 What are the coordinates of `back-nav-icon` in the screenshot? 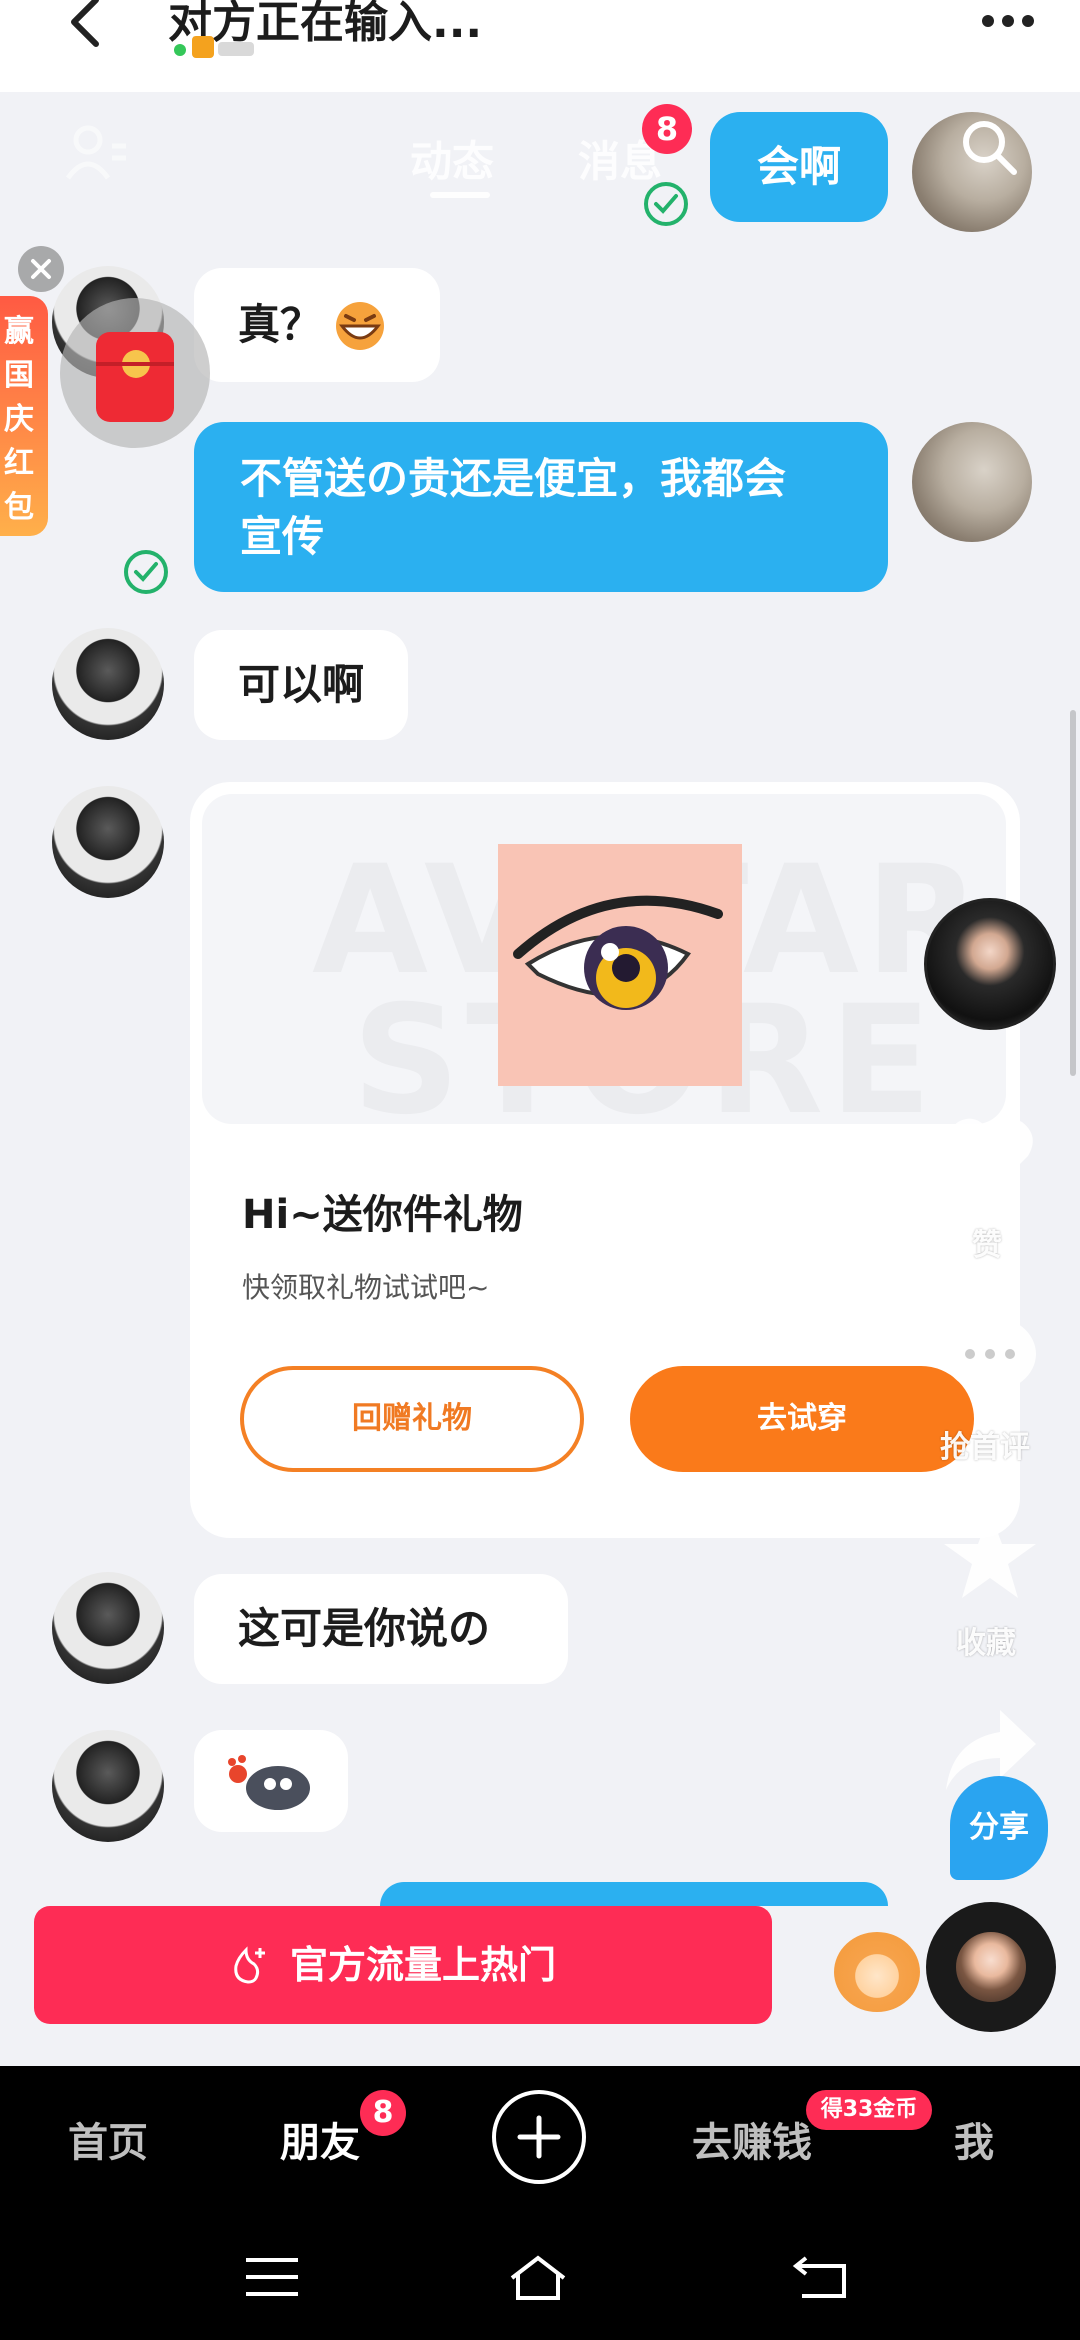 It's located at (822, 2277).